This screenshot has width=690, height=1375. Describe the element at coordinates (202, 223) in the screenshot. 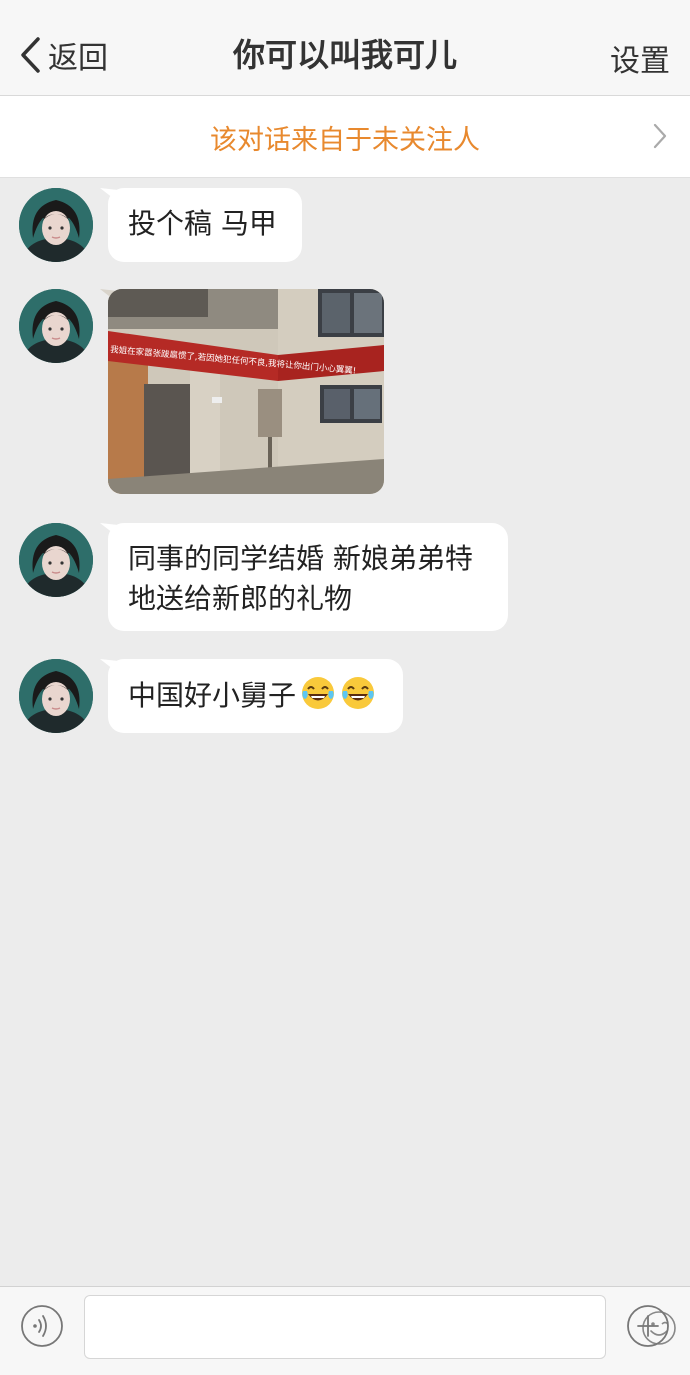

I see `message-text: 投个稿 马甲` at that location.